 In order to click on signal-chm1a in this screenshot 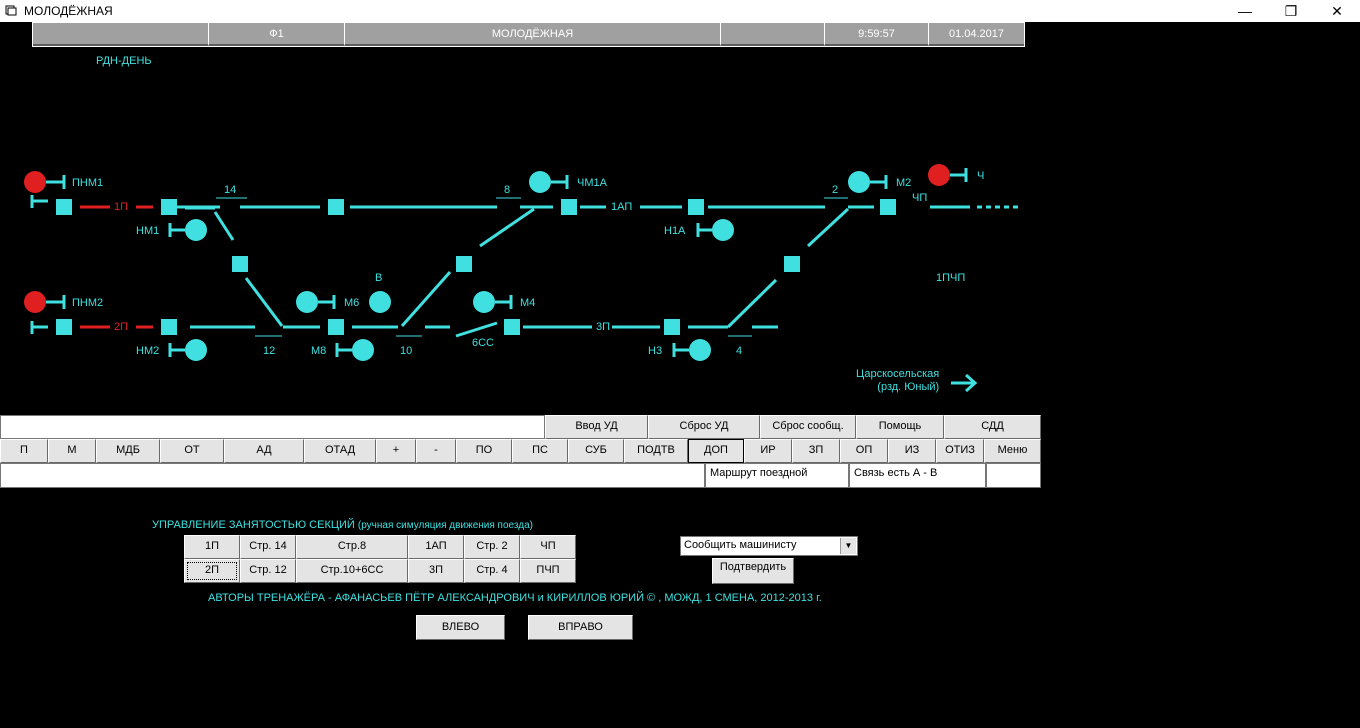, I will do `click(549, 182)`.